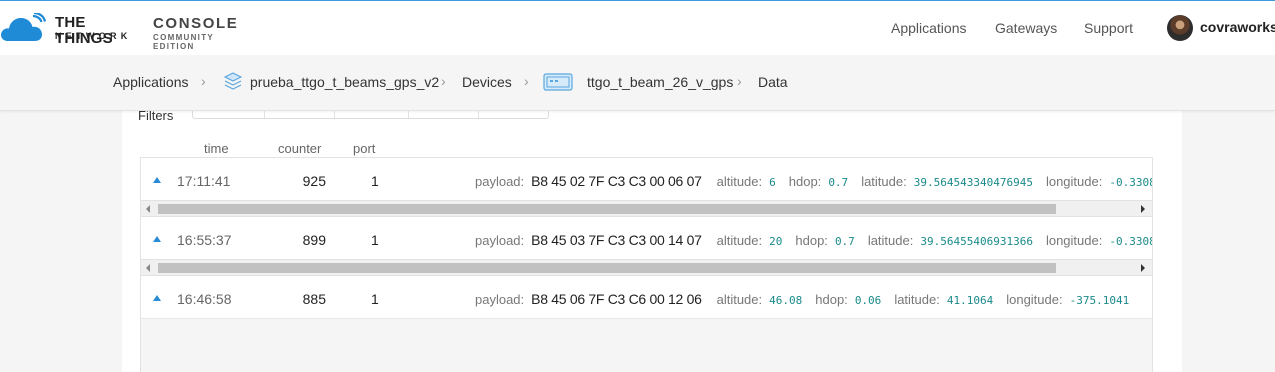  What do you see at coordinates (868, 300) in the screenshot?
I see `hdop-value: 0.06` at bounding box center [868, 300].